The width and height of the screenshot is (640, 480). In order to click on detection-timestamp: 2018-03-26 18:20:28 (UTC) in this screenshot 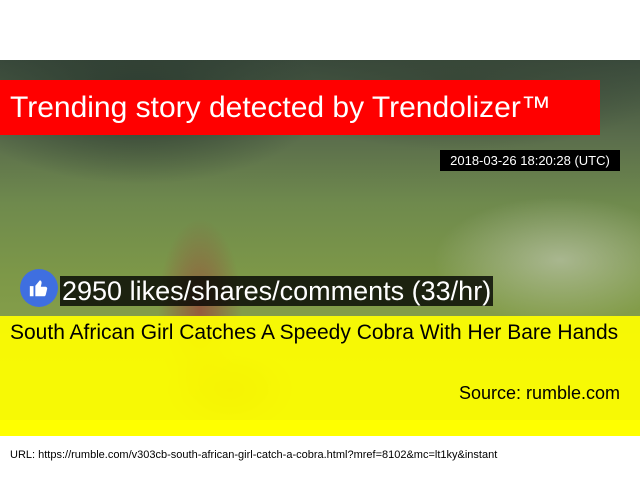, I will do `click(530, 160)`.